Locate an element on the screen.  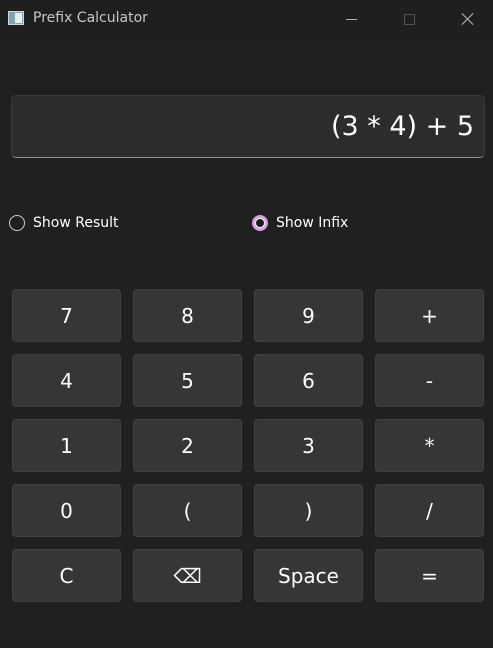
key-multiply: * is located at coordinates (429, 445).